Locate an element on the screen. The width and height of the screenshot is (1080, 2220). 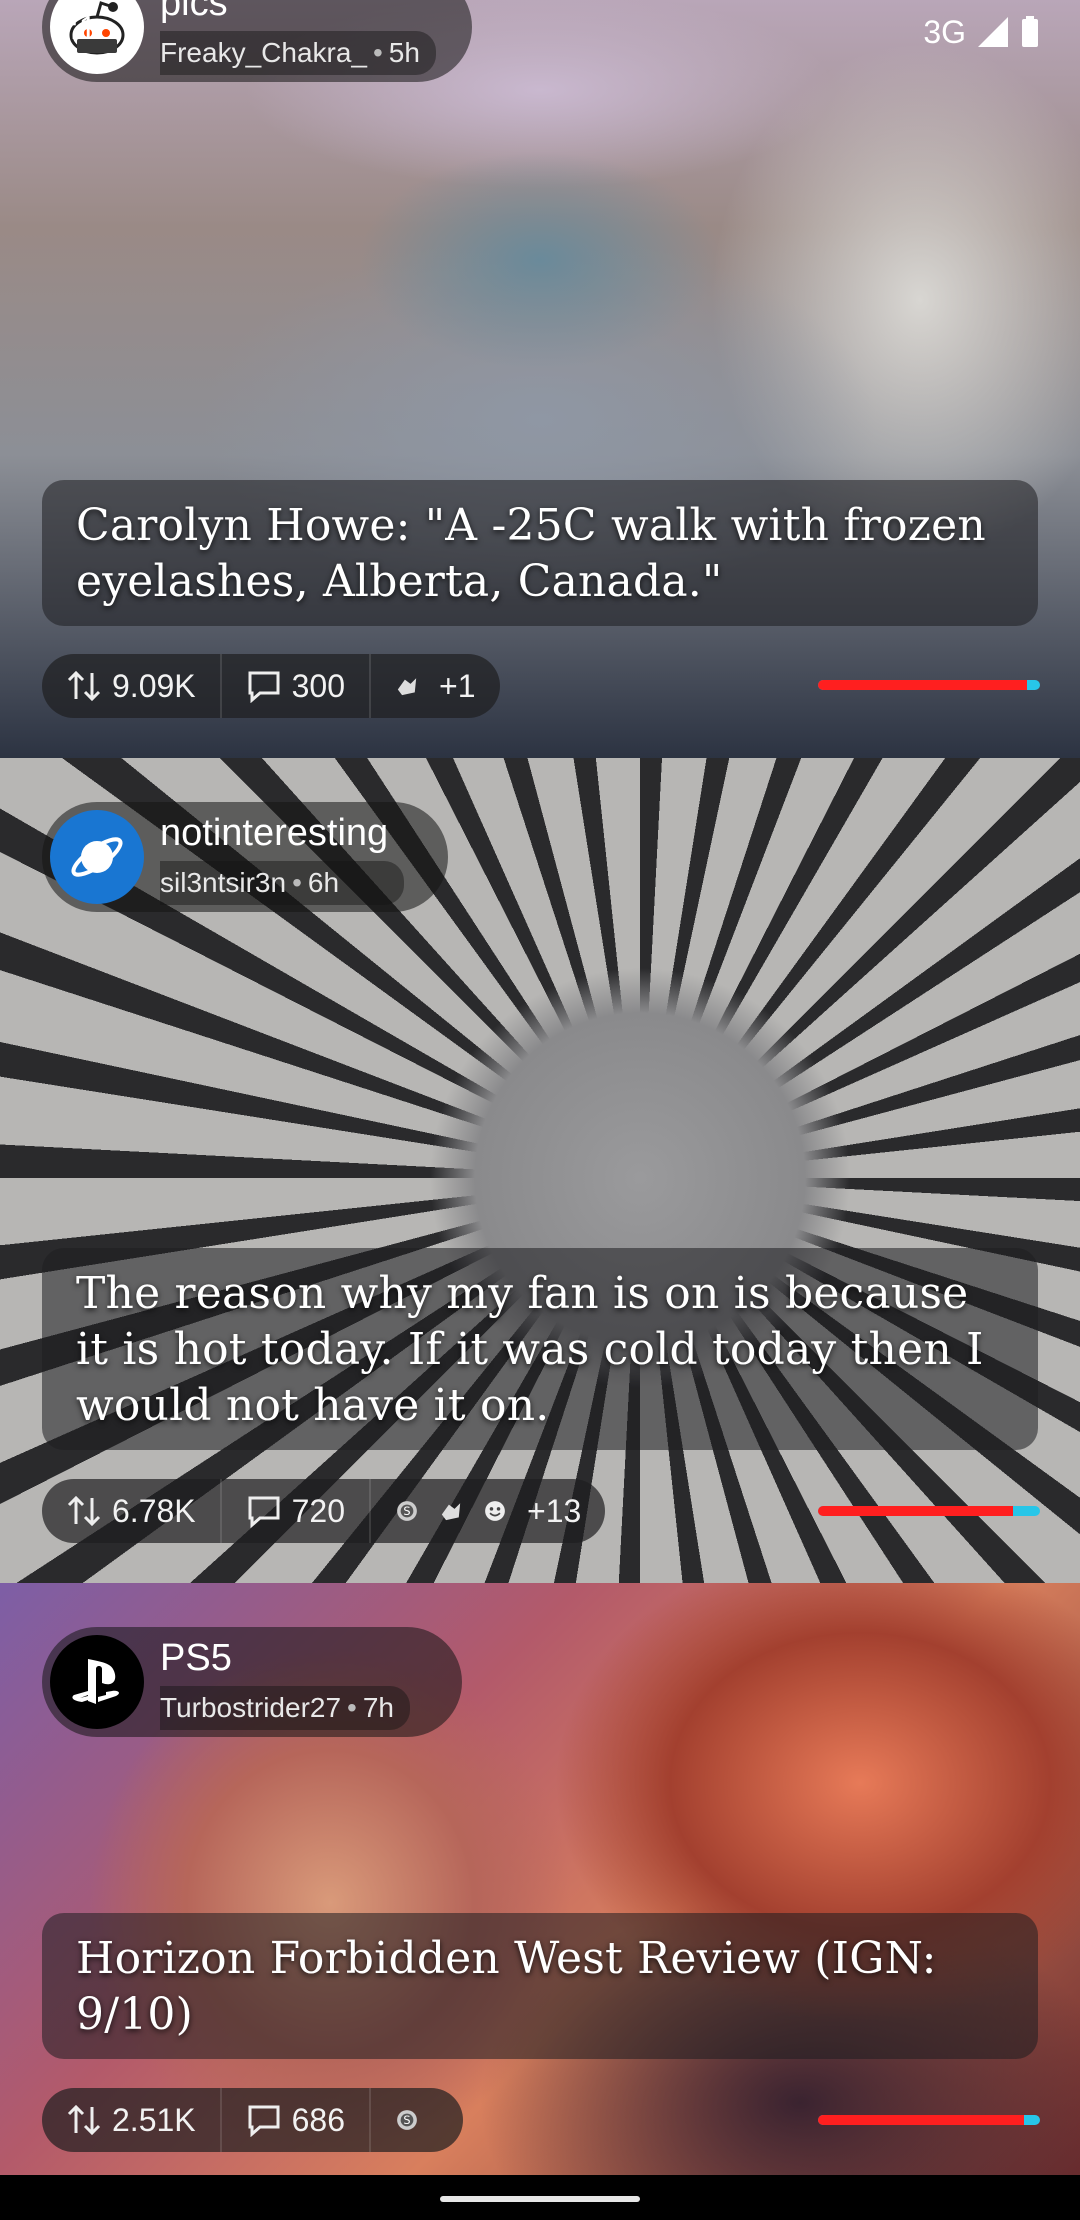
comments-button: 300 is located at coordinates (297, 686).